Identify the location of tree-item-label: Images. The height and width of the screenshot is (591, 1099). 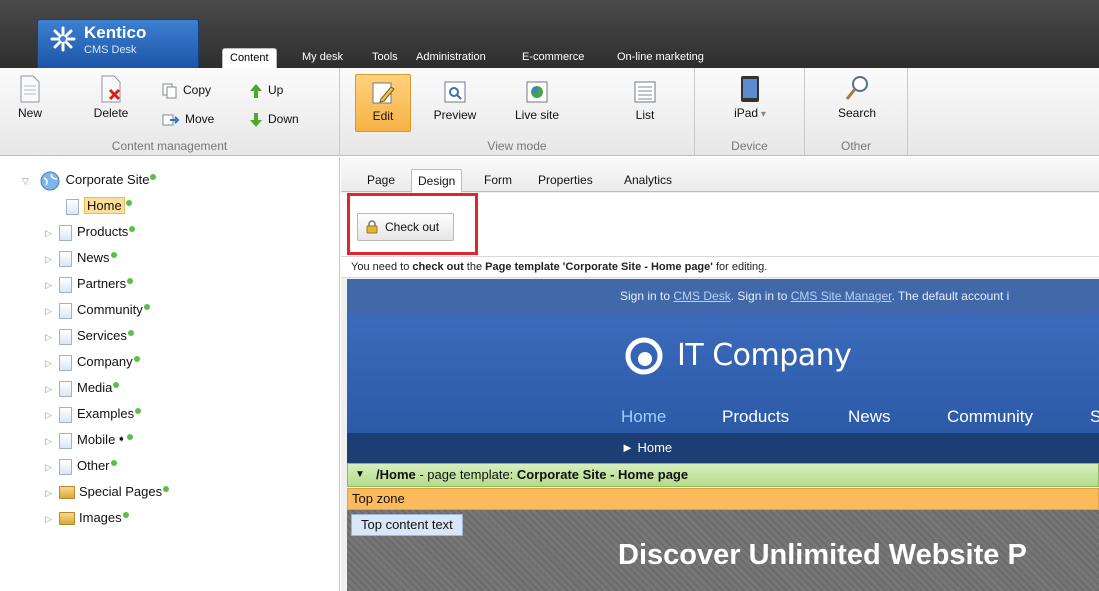
(100, 517).